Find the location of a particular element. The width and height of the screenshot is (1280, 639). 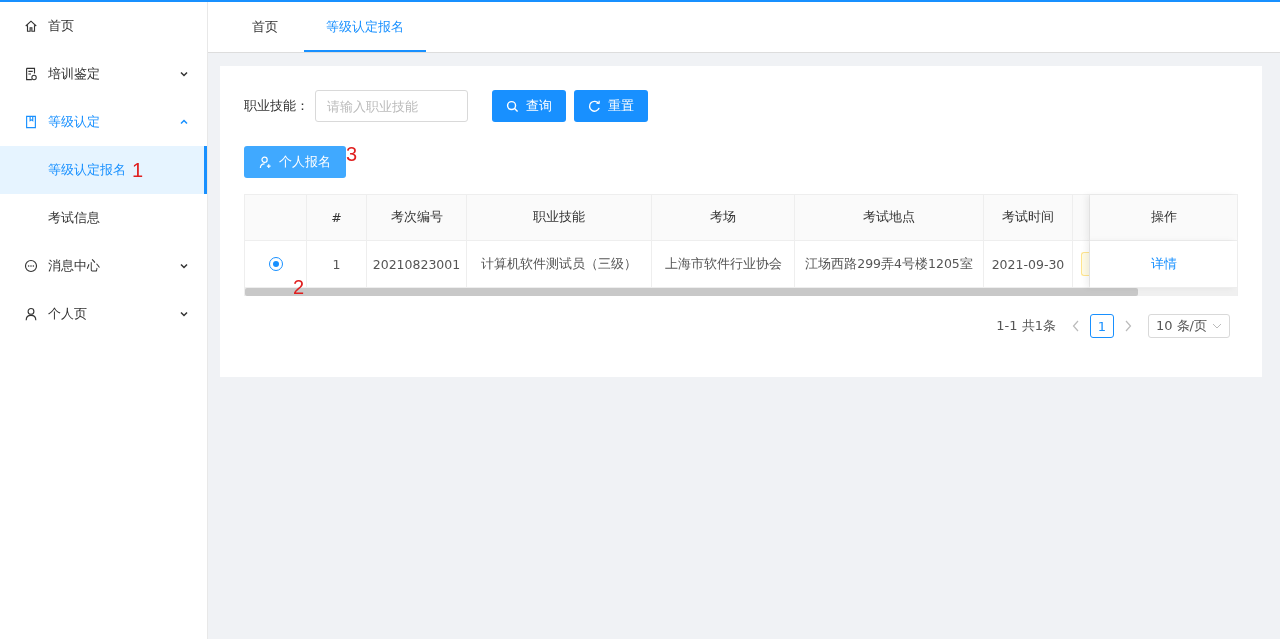

column-header: 职业技能 is located at coordinates (559, 218).